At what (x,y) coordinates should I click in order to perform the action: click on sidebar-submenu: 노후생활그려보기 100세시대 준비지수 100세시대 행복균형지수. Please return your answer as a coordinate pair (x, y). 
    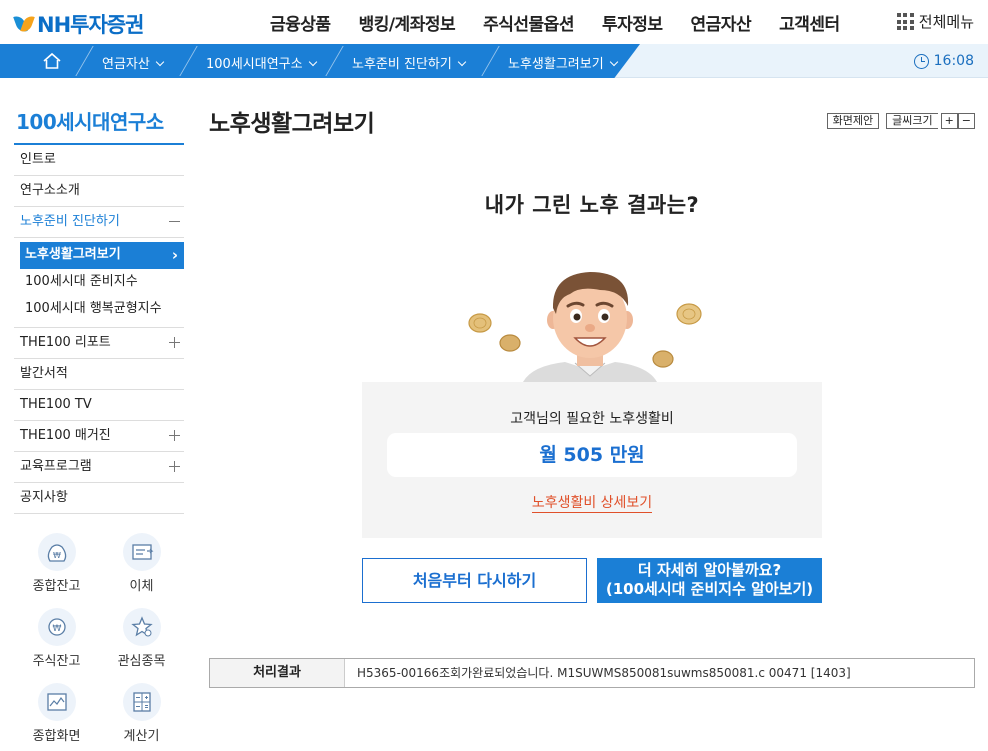
    Looking at the image, I should click on (99, 283).